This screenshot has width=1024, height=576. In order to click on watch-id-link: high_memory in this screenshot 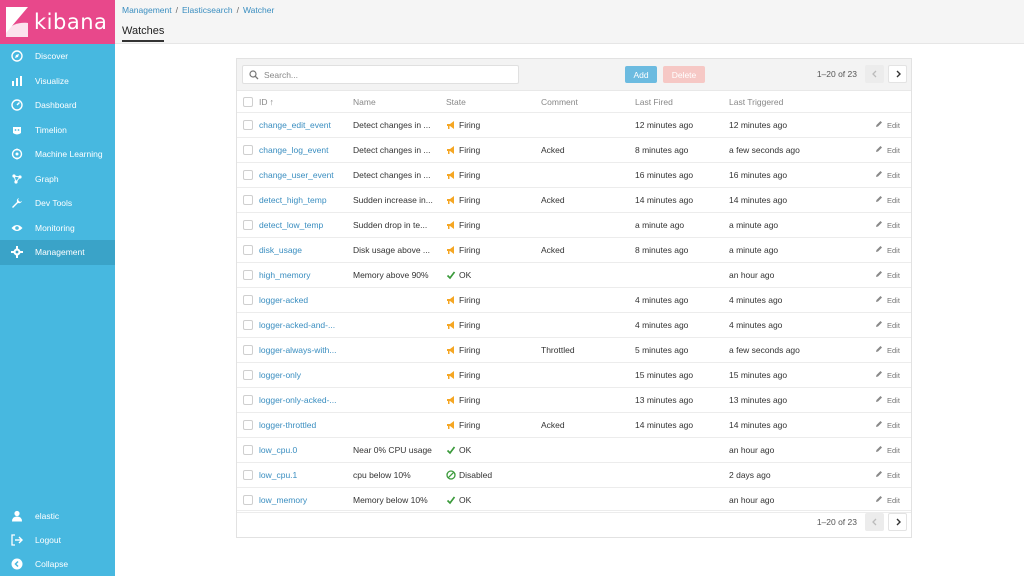, I will do `click(285, 275)`.